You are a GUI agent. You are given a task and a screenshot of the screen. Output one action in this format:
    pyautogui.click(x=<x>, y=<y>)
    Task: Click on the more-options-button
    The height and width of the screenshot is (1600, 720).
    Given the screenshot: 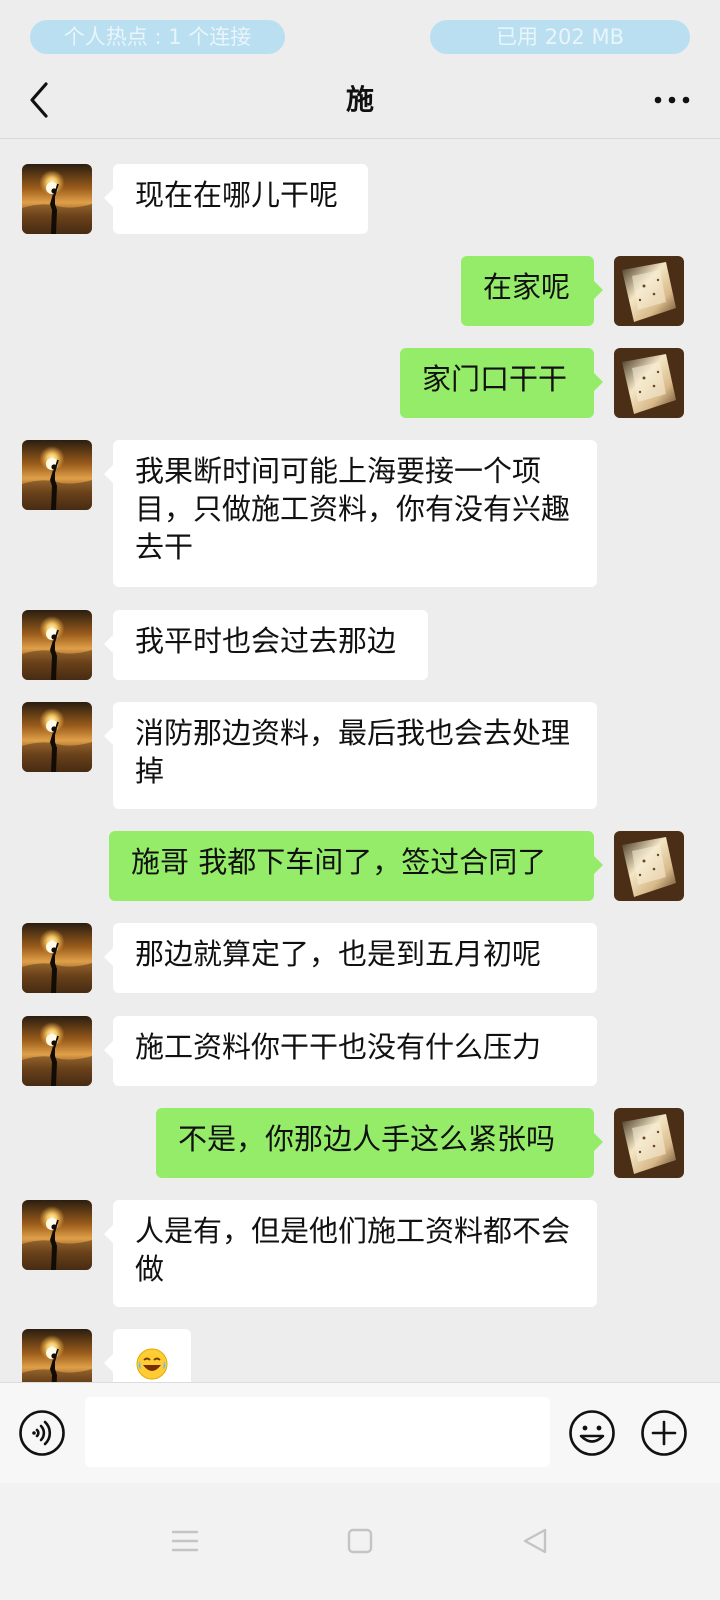 What is the action you would take?
    pyautogui.click(x=672, y=100)
    